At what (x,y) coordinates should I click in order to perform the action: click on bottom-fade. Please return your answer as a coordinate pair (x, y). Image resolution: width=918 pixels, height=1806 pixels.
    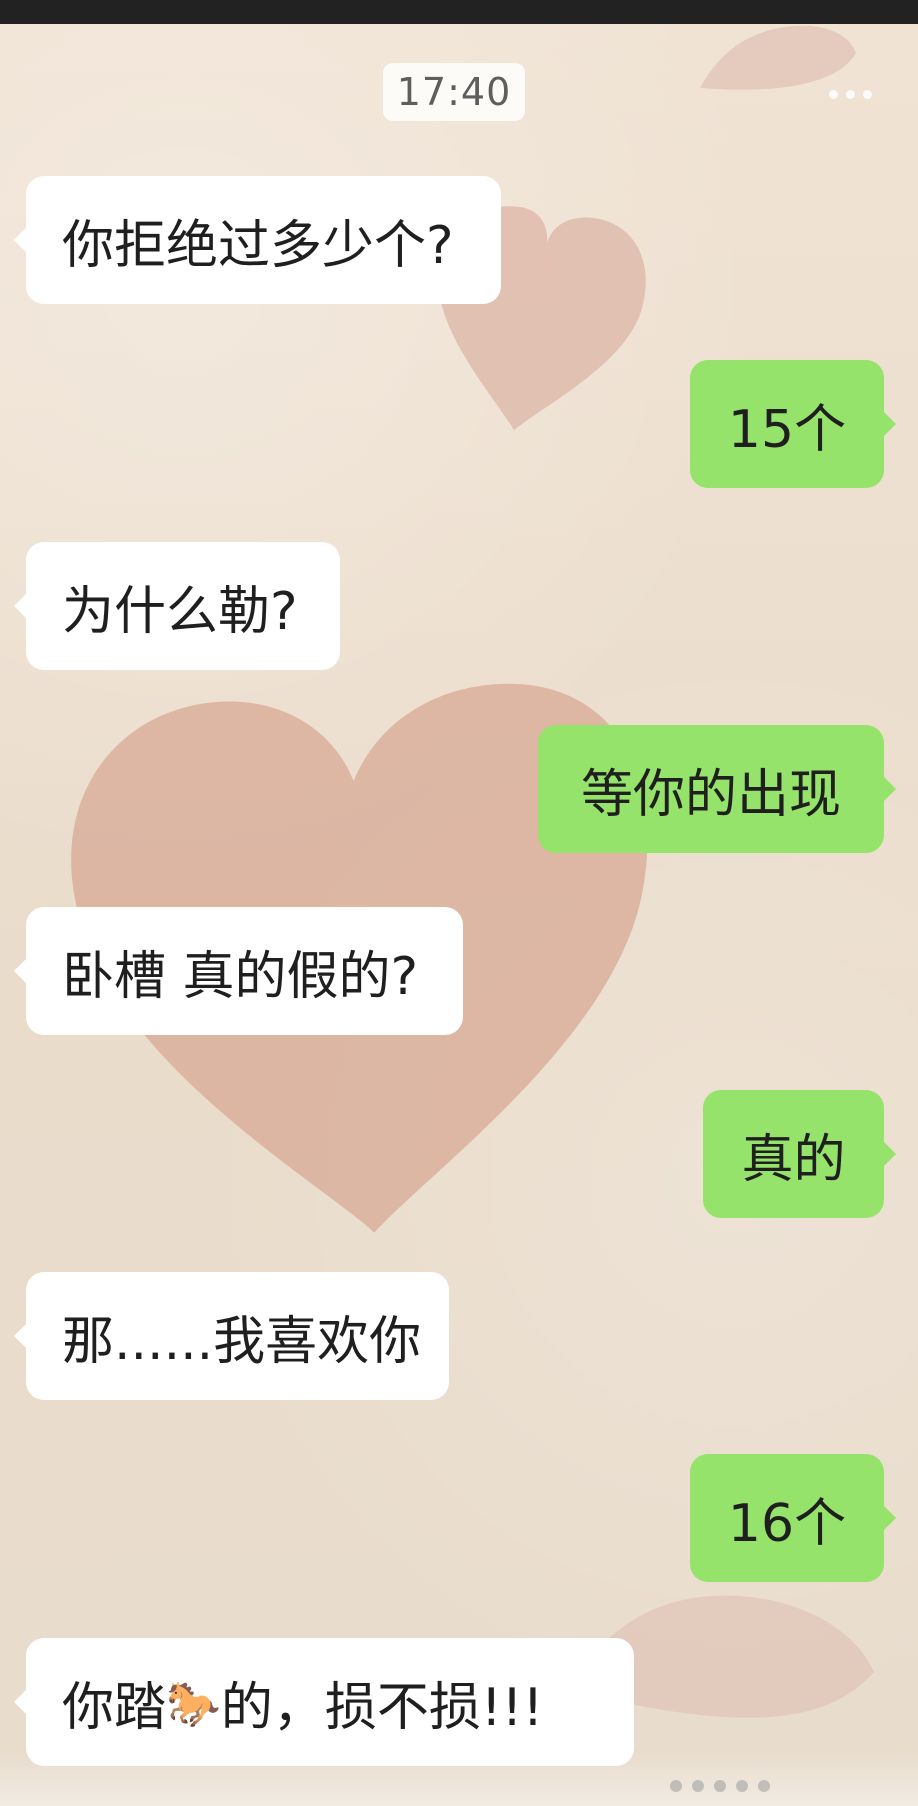
    Looking at the image, I should click on (459, 1779).